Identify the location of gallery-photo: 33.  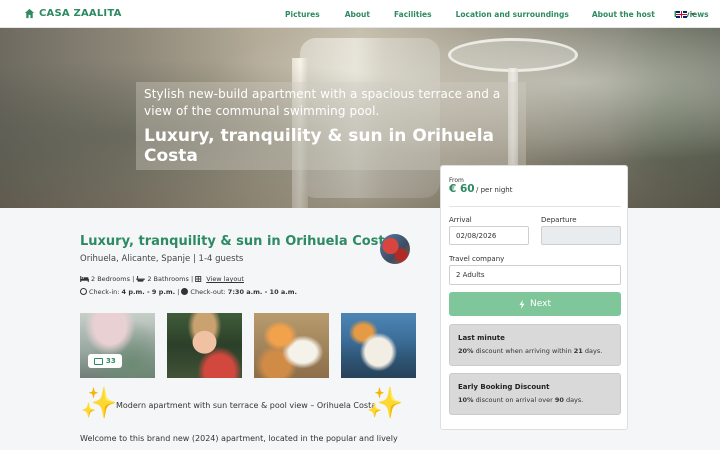
(117, 345).